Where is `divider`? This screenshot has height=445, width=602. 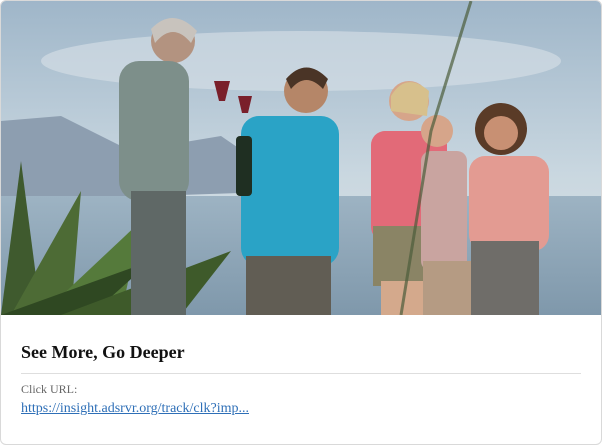
divider is located at coordinates (301, 373).